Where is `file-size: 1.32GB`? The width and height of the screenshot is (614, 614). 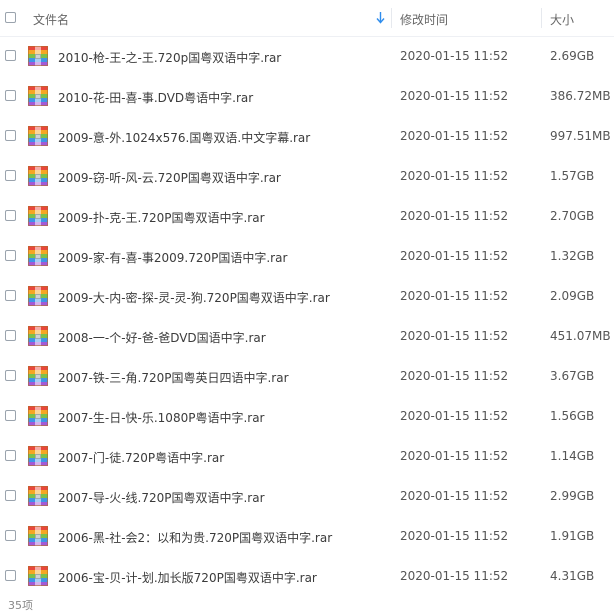
file-size: 1.32GB is located at coordinates (572, 256).